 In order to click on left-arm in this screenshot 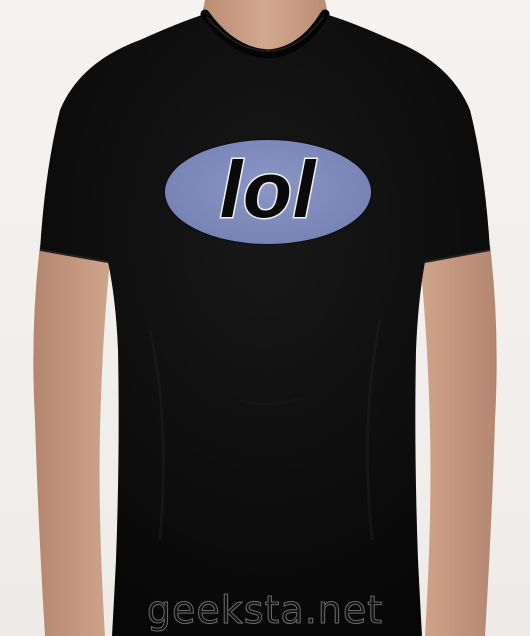, I will do `click(72, 440)`.